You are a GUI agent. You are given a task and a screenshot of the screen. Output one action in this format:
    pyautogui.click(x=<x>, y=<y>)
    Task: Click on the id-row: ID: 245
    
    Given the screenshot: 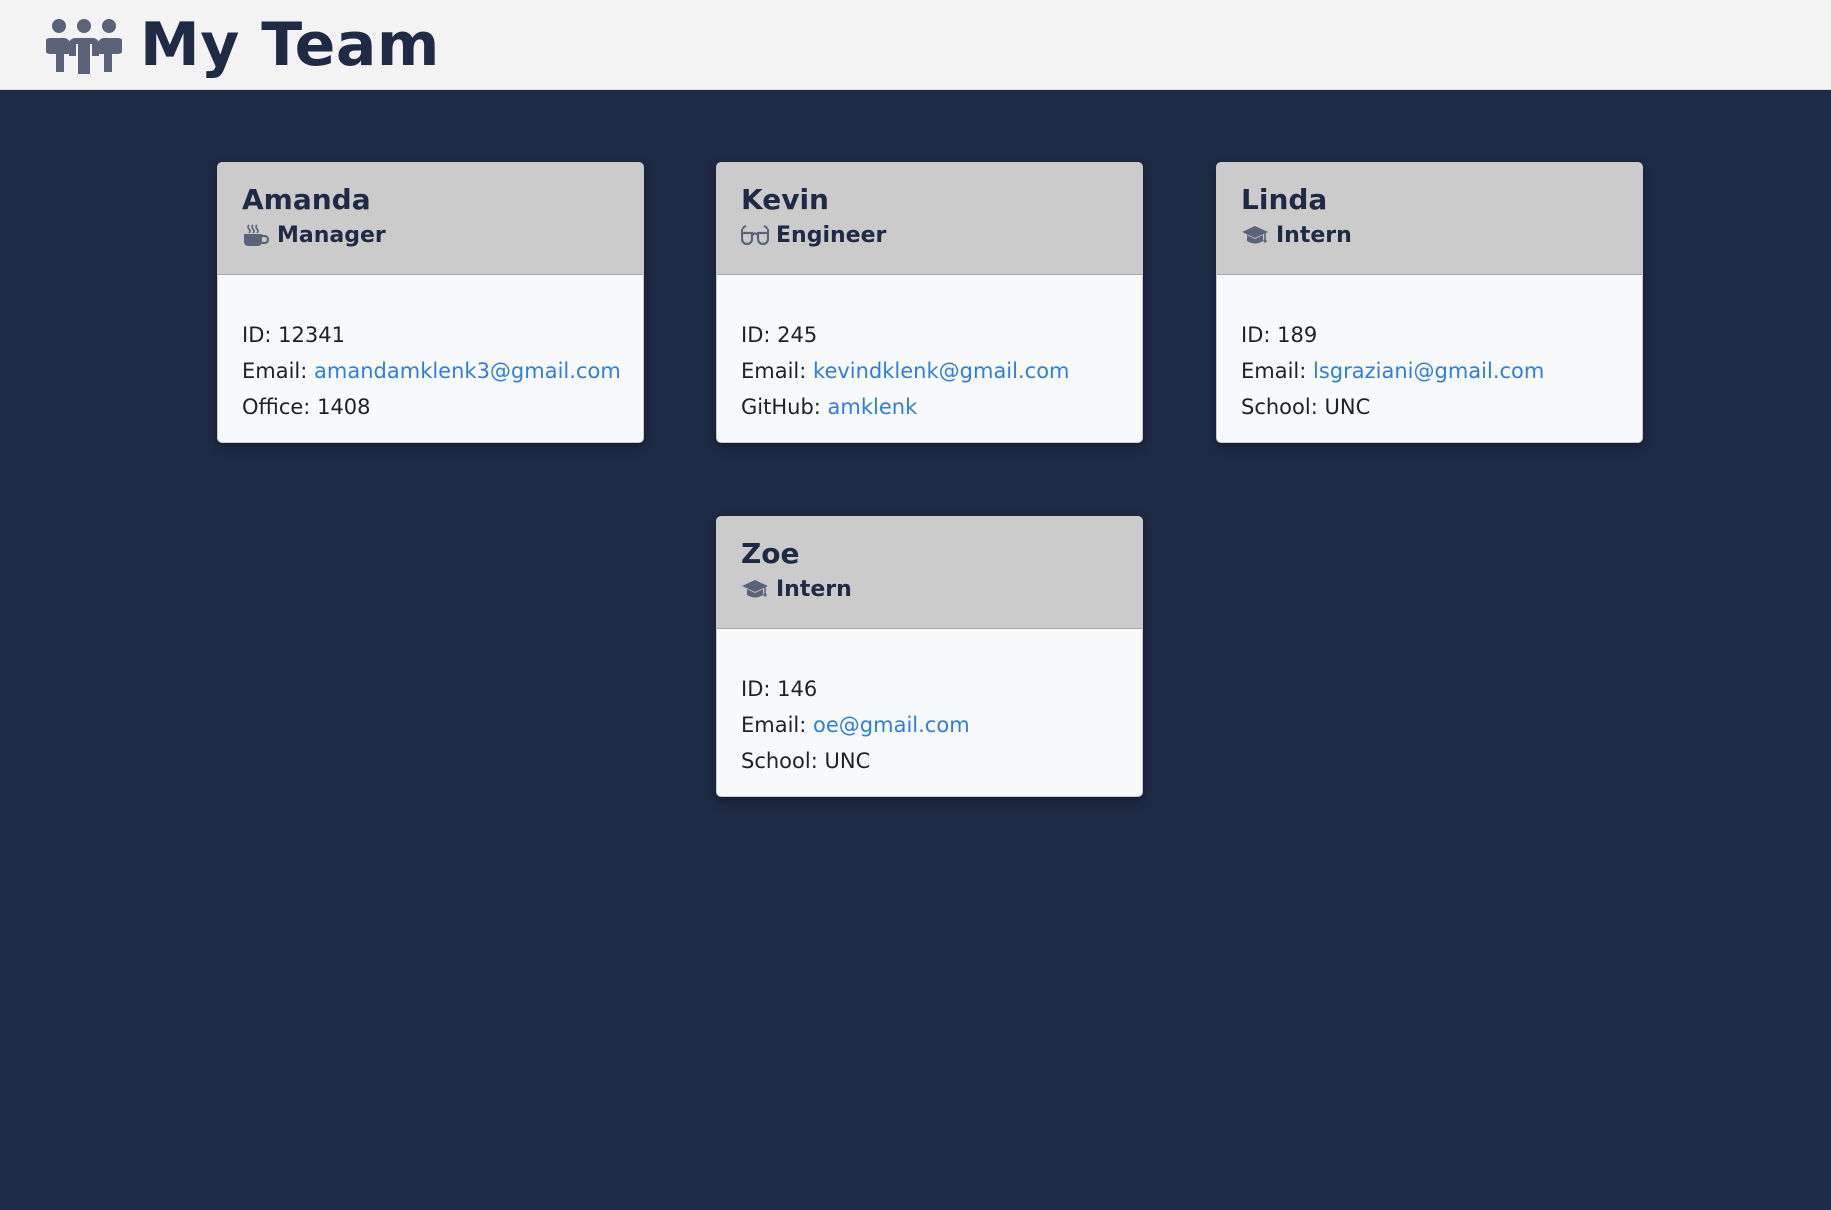 What is the action you would take?
    pyautogui.click(x=929, y=335)
    